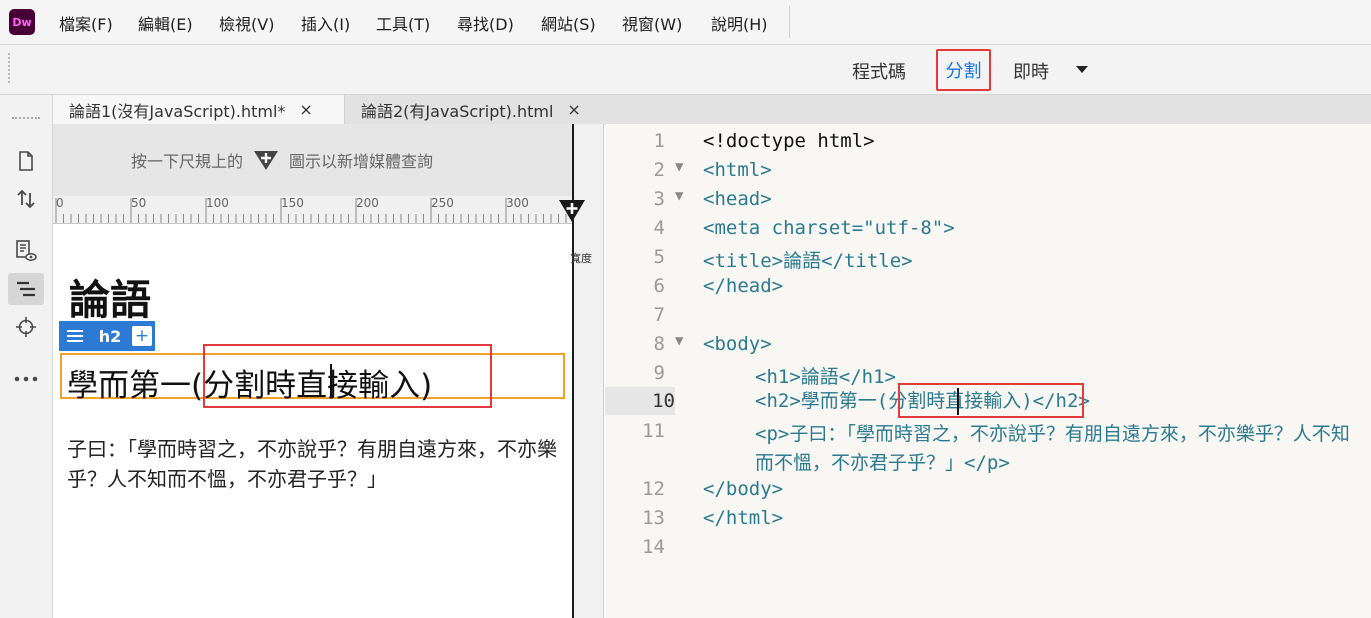  Describe the element at coordinates (217, 203) in the screenshot. I see `ruler-label: 100` at that location.